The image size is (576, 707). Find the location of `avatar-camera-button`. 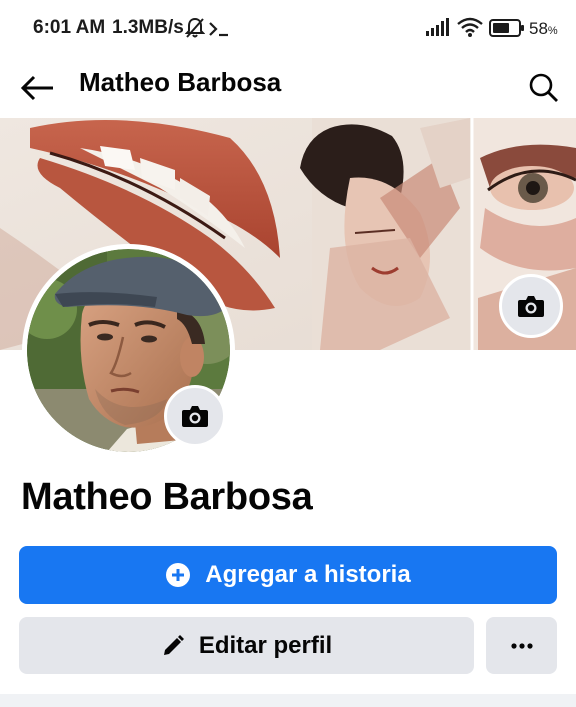

avatar-camera-button is located at coordinates (195, 416).